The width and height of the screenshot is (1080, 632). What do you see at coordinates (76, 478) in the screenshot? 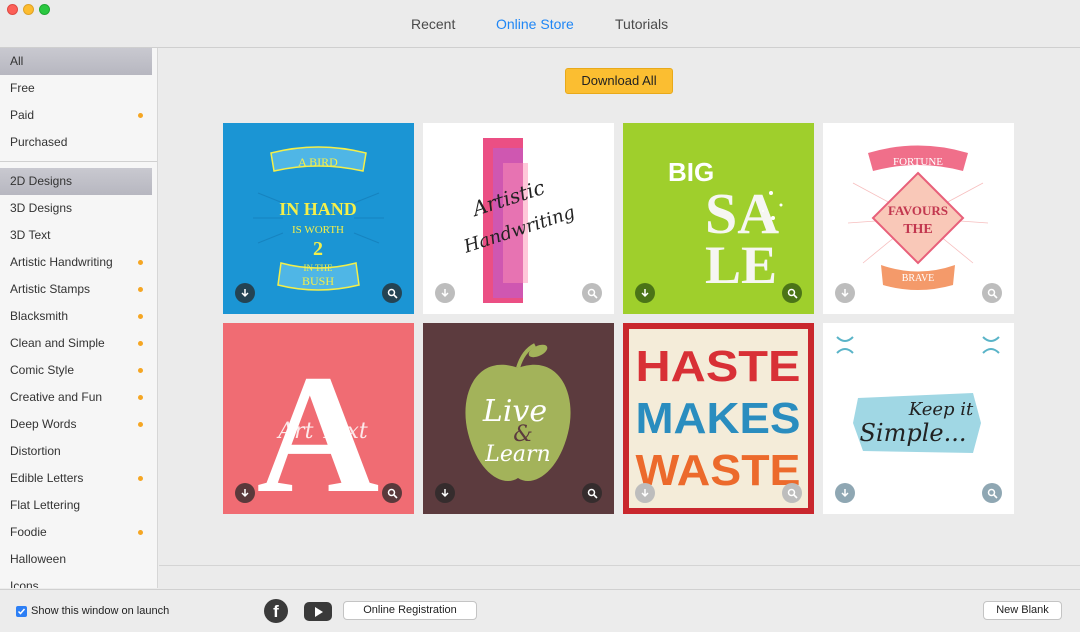
I see `sidebar-item-edible-letters: Edible Letters` at bounding box center [76, 478].